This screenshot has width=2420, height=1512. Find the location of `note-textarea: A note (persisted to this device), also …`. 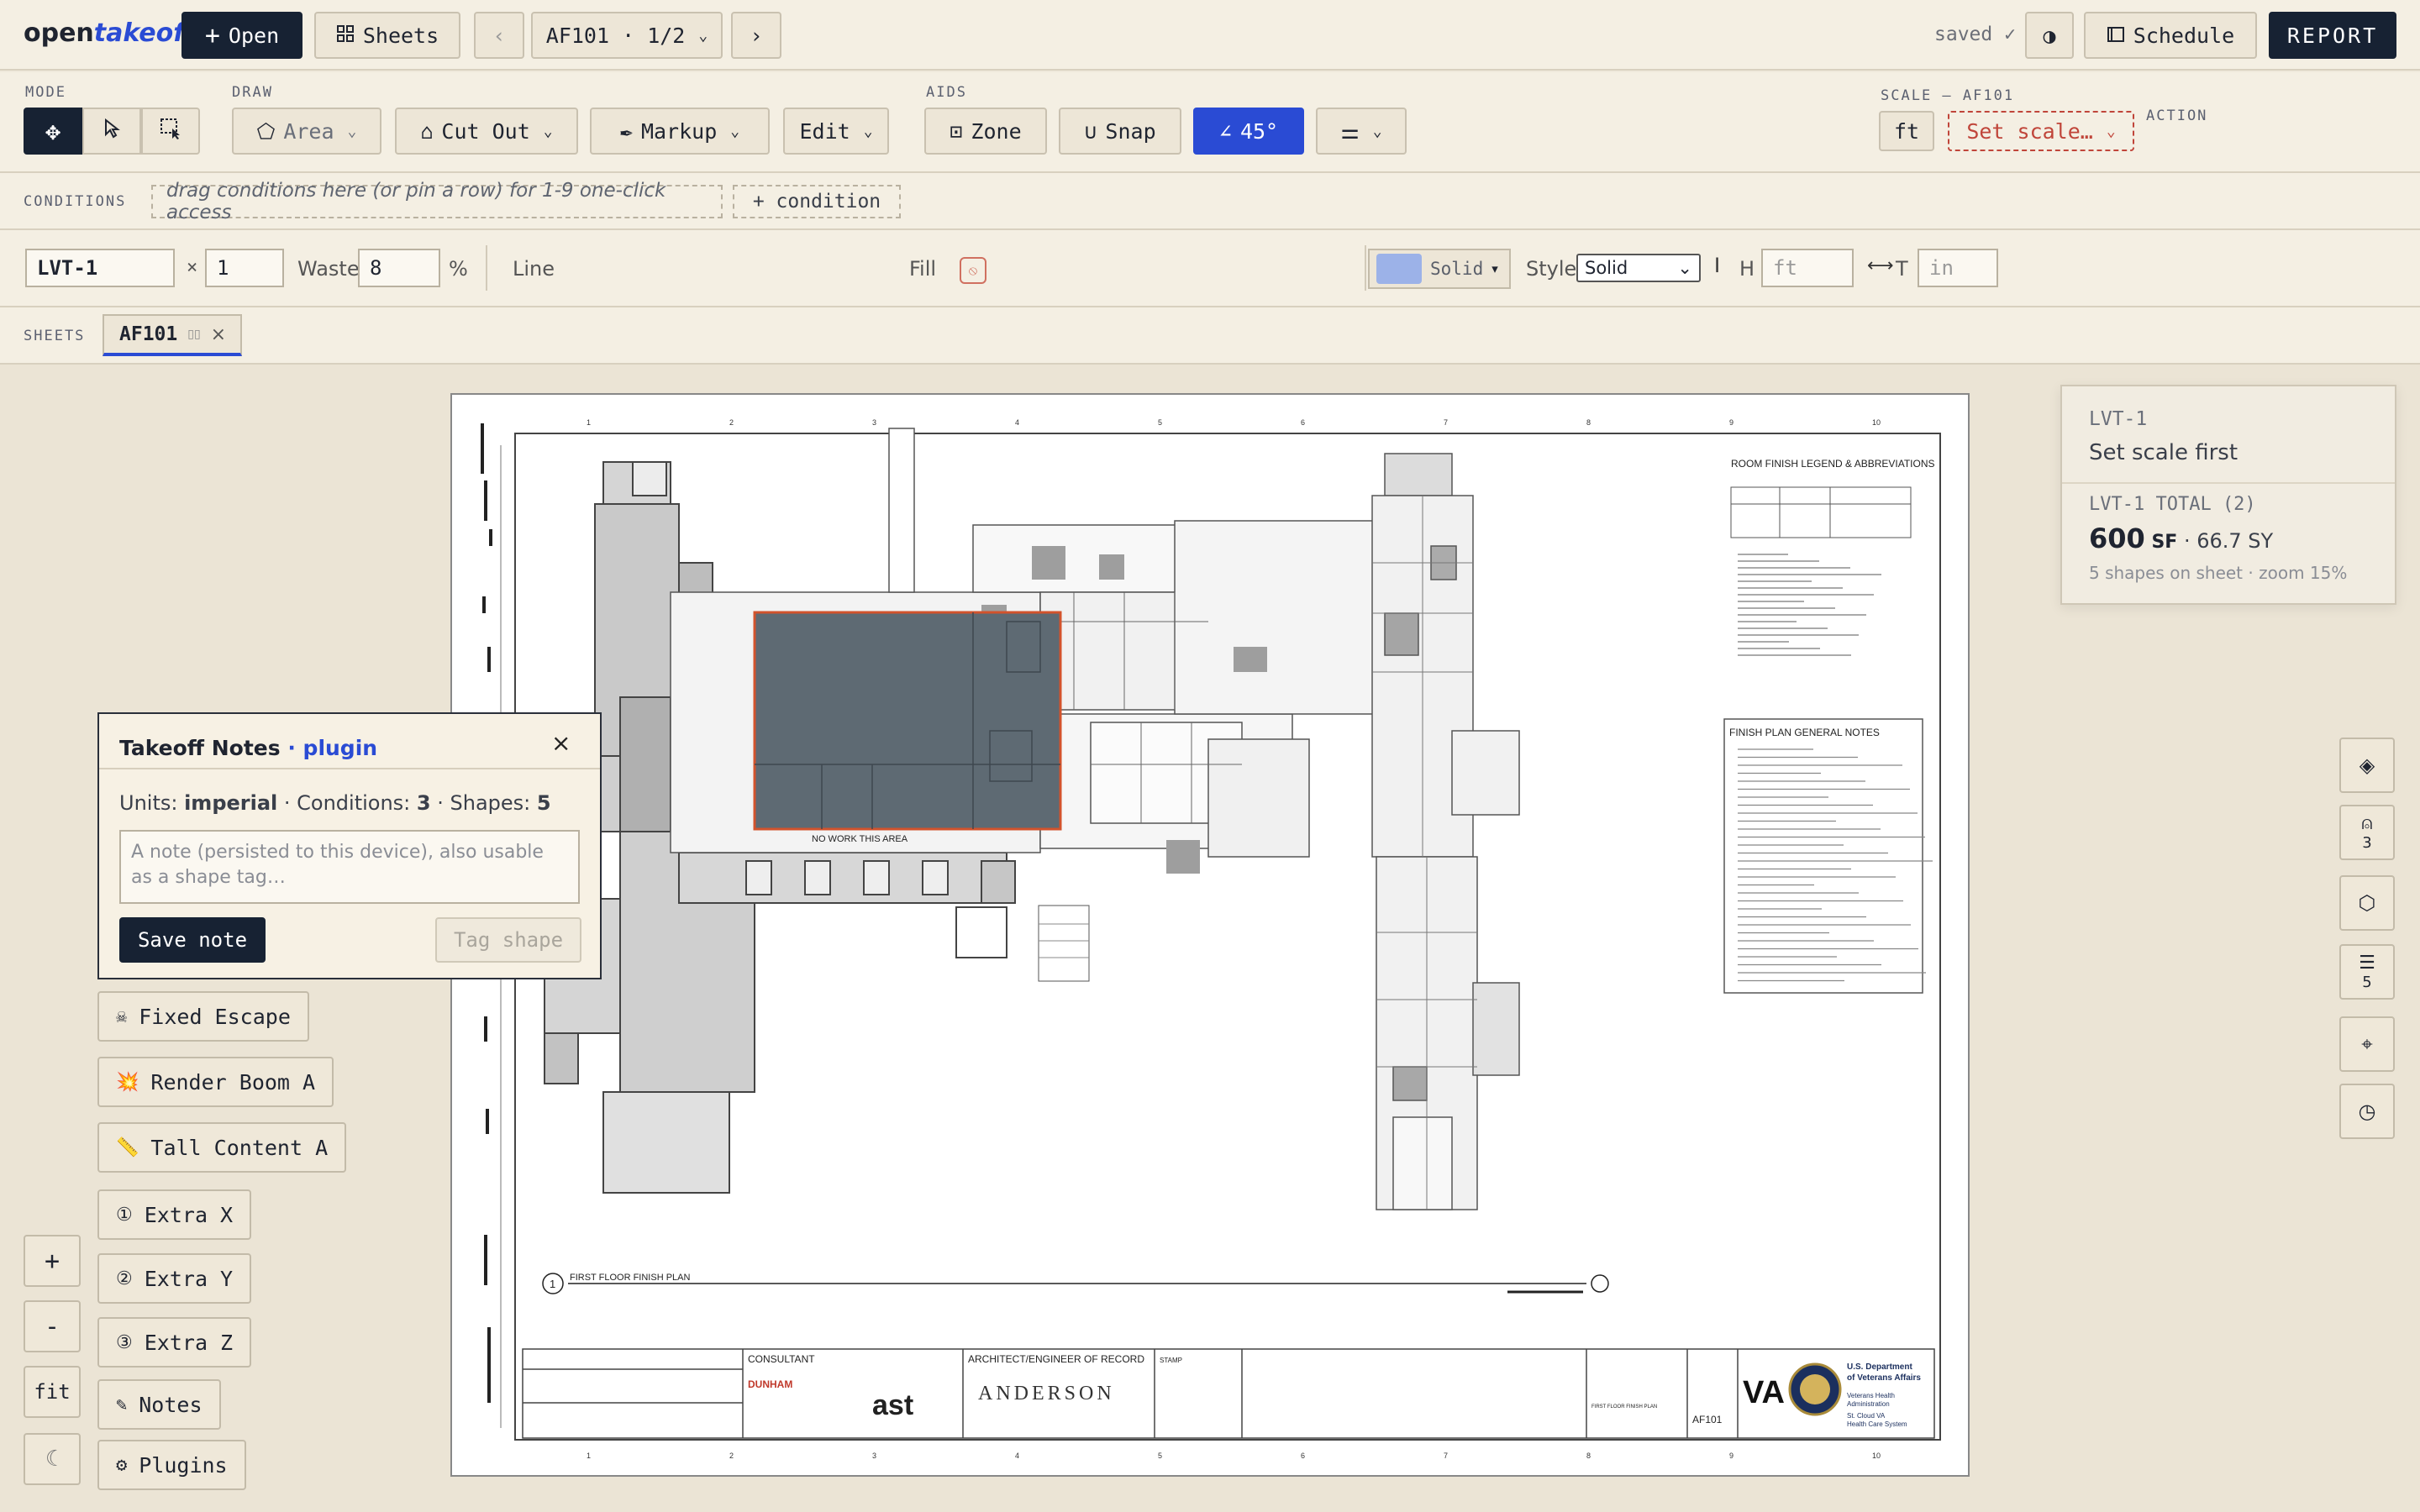

note-textarea: A note (persisted to this device), also … is located at coordinates (349, 867).